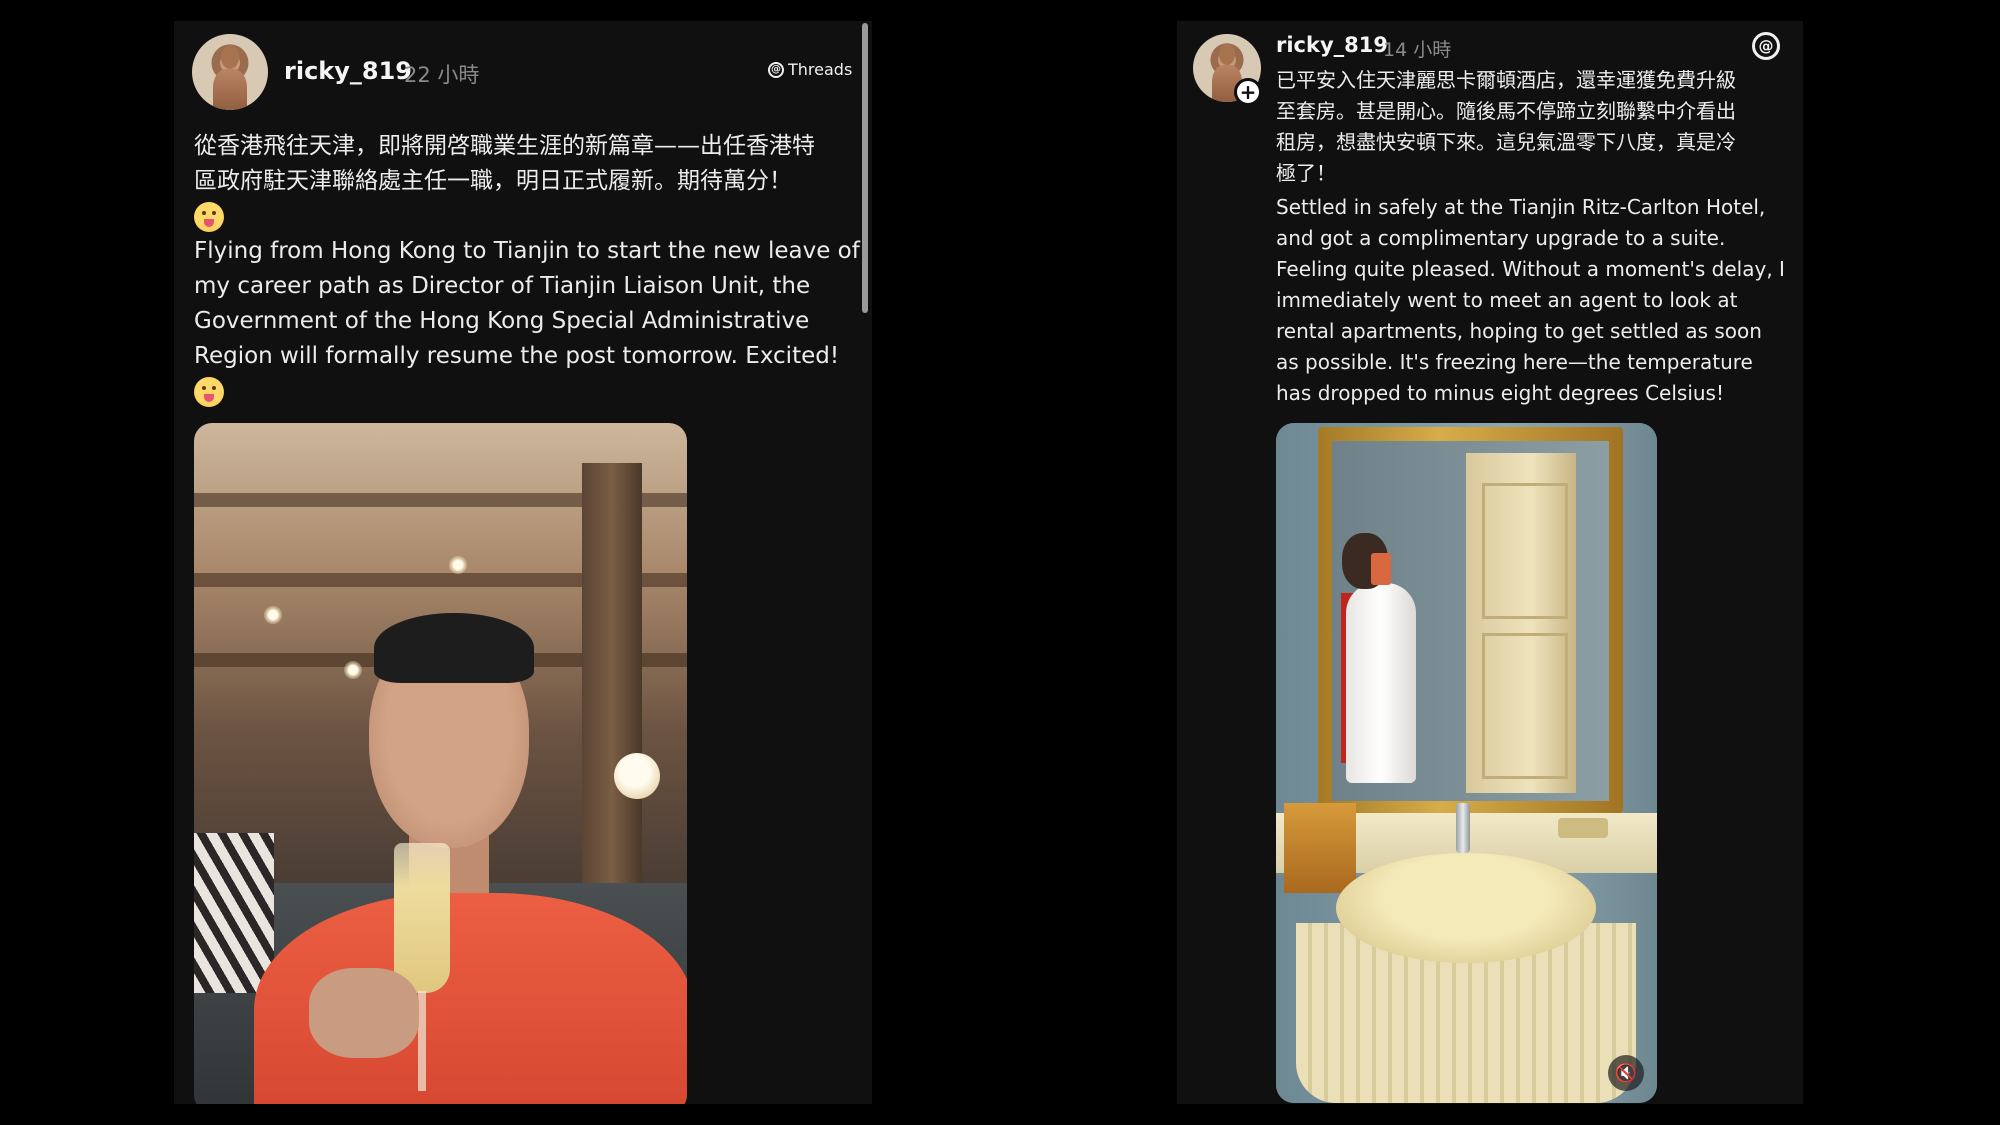 The width and height of the screenshot is (2000, 1125). I want to click on threads-source-tag: @ Threads, so click(810, 69).